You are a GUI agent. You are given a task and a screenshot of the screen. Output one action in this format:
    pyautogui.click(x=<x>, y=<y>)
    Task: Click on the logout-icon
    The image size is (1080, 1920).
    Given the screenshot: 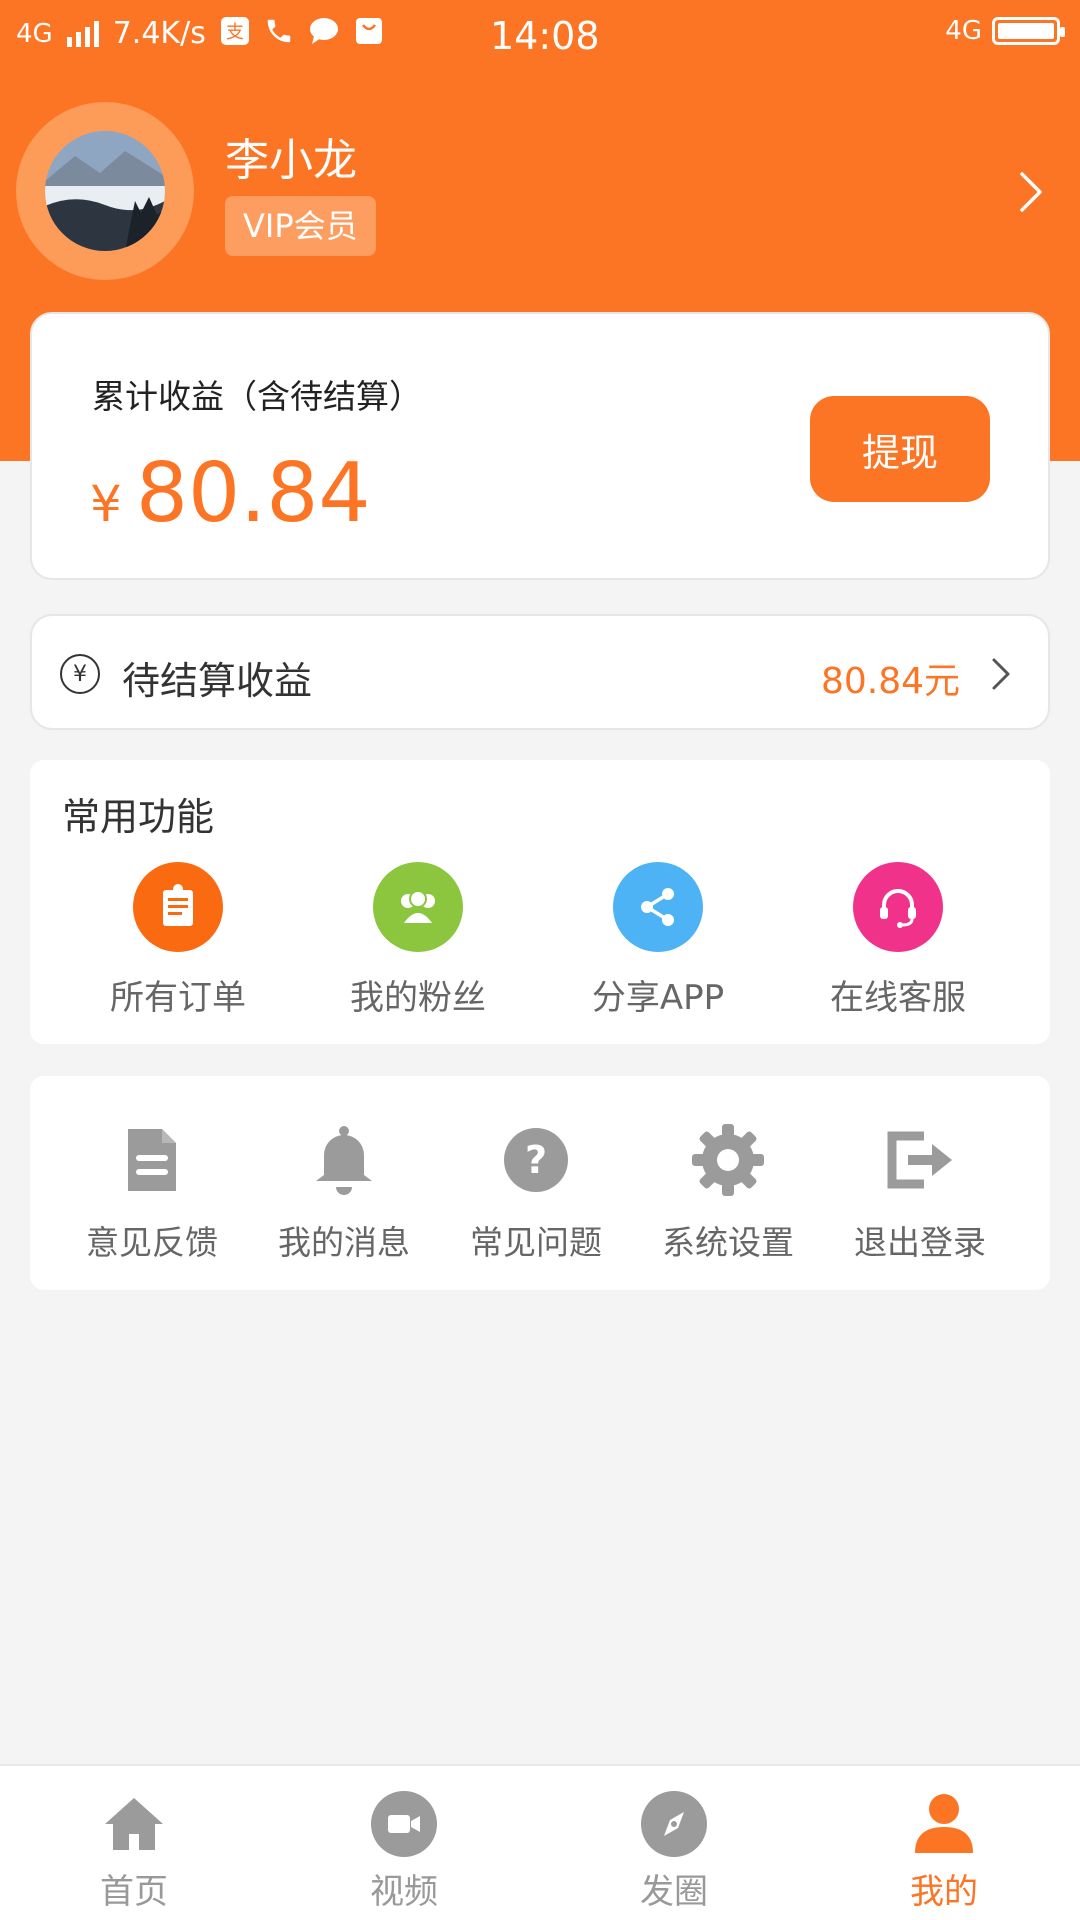 What is the action you would take?
    pyautogui.click(x=920, y=1160)
    